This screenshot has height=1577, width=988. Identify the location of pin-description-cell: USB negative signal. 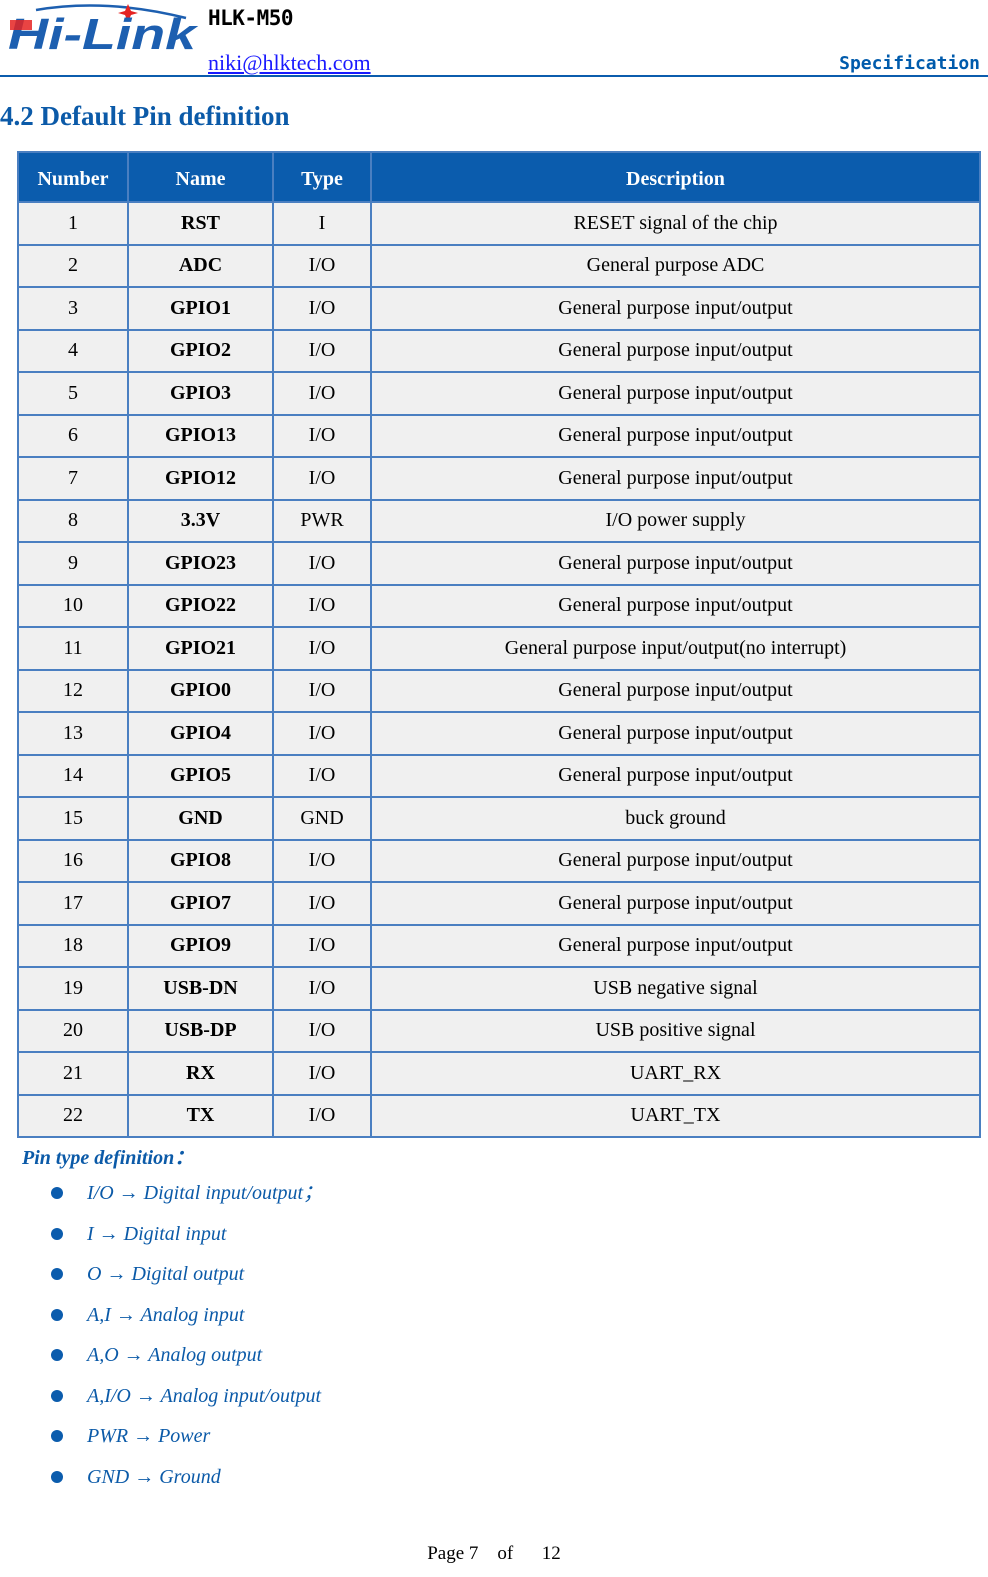
(675, 988).